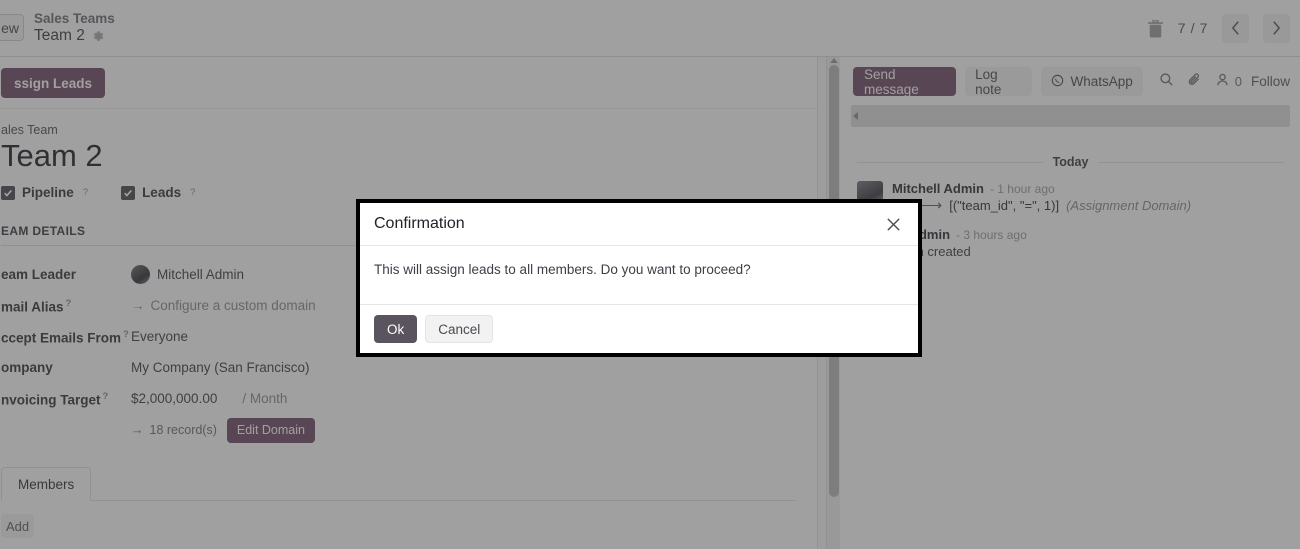 This screenshot has width=1300, height=549. Describe the element at coordinates (419, 223) in the screenshot. I see `dialog-title: Confirmation` at that location.